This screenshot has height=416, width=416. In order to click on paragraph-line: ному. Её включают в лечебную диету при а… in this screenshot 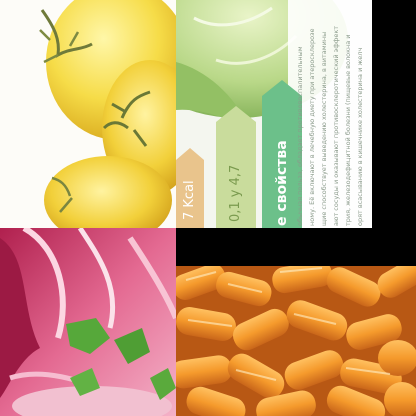, I will do `click(312, 127)`.